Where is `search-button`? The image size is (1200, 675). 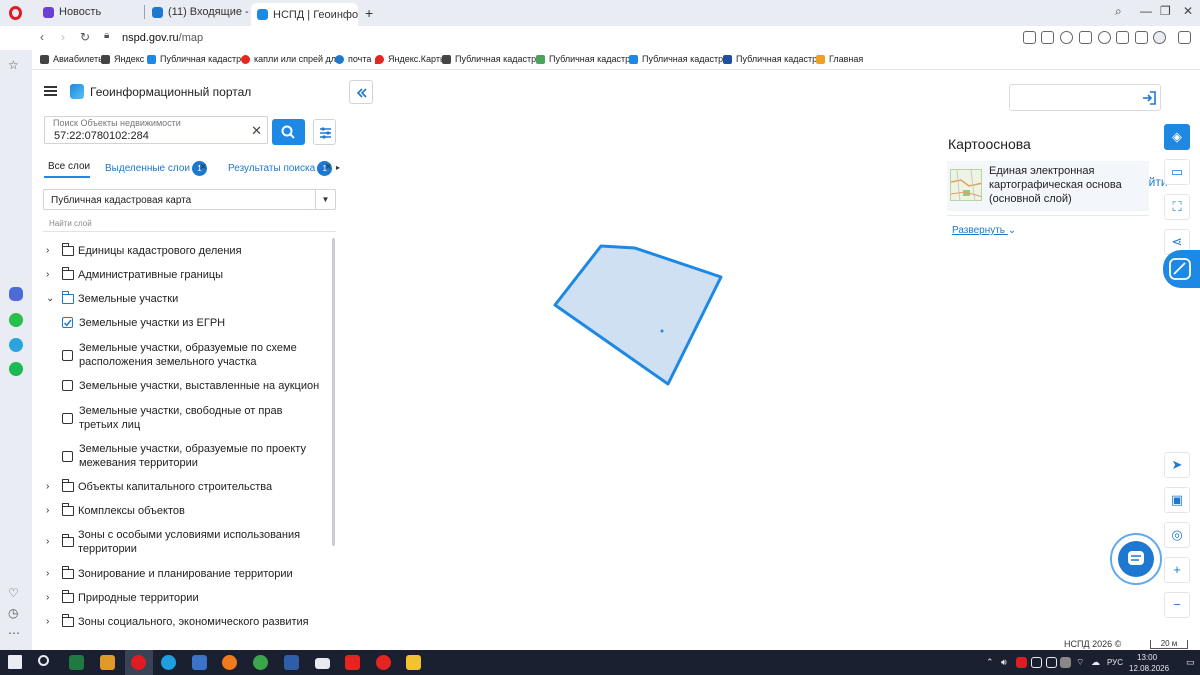 search-button is located at coordinates (288, 132).